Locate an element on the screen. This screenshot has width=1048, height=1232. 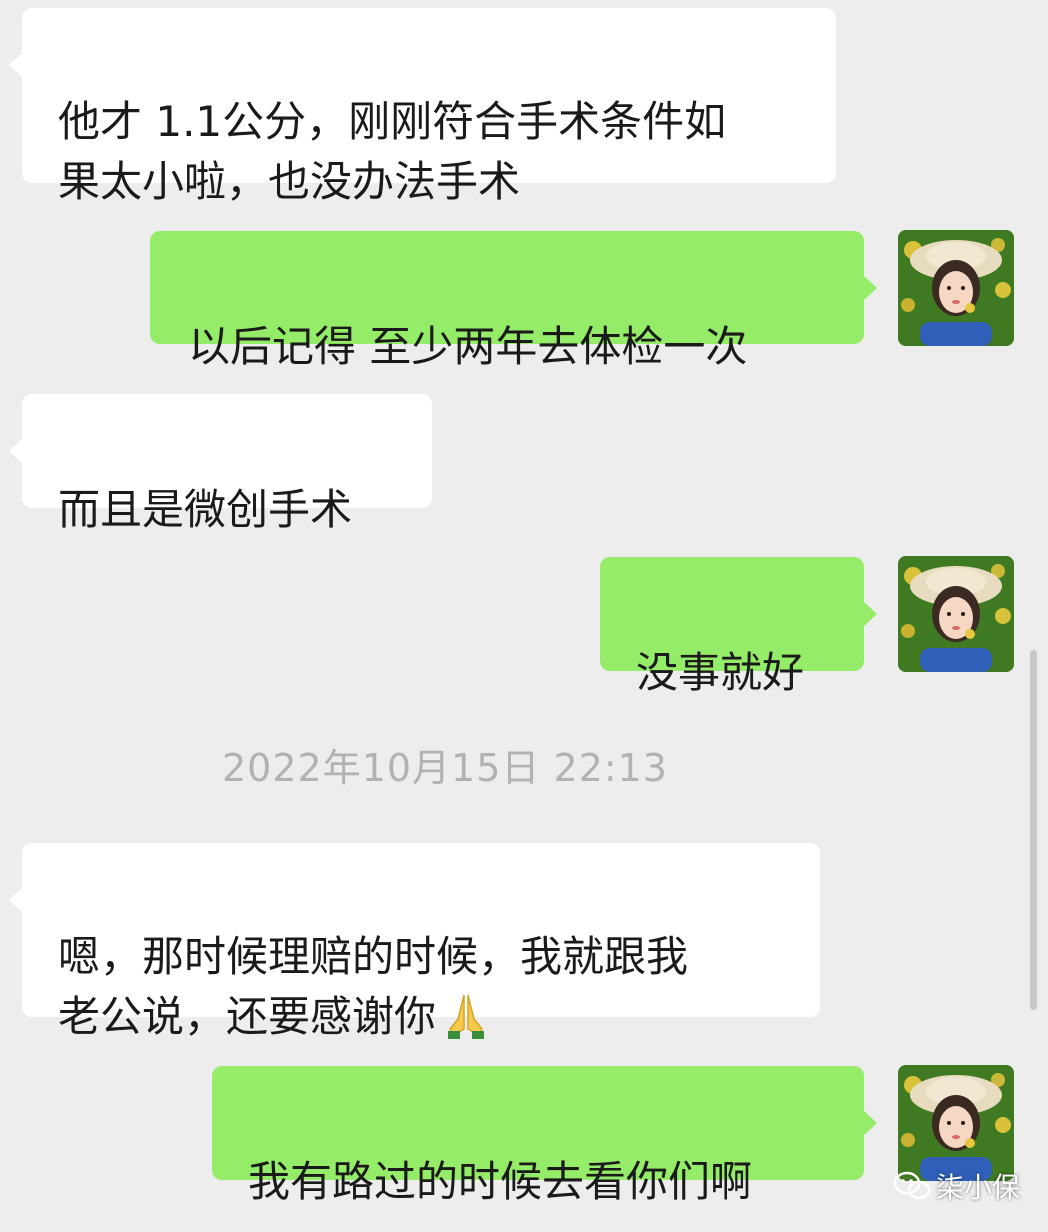
watermark-text: 柒小保 is located at coordinates (978, 1187).